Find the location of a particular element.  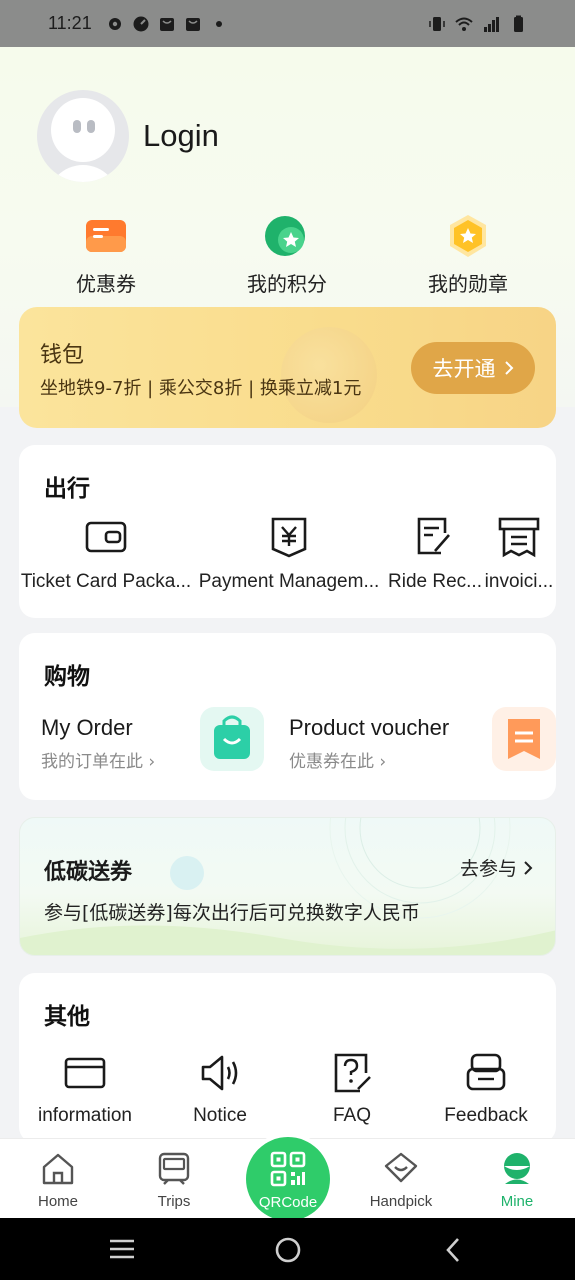

quick-link-label: 我的积分 is located at coordinates (287, 284).